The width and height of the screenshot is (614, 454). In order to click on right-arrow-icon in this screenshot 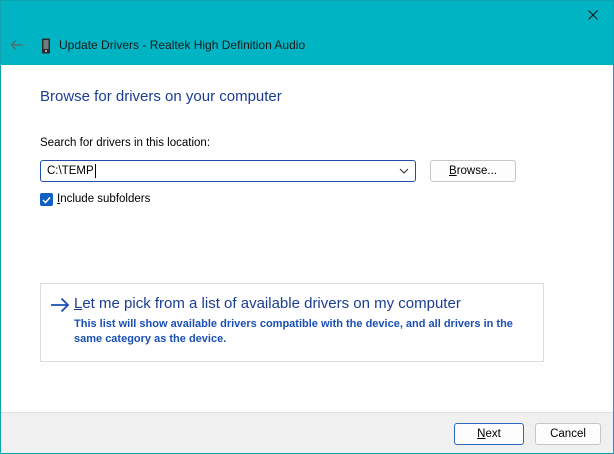, I will do `click(60, 305)`.